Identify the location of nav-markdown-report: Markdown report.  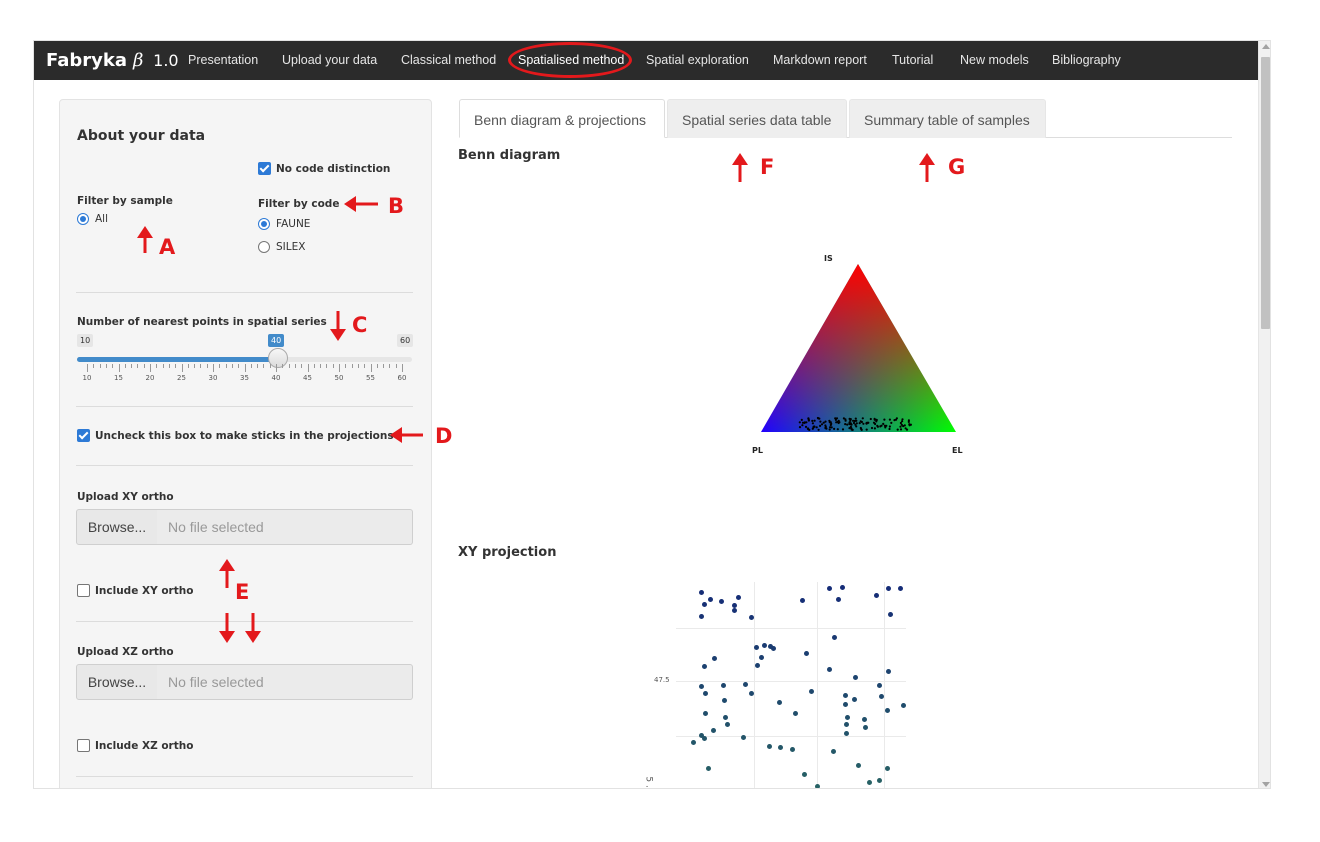
(820, 60).